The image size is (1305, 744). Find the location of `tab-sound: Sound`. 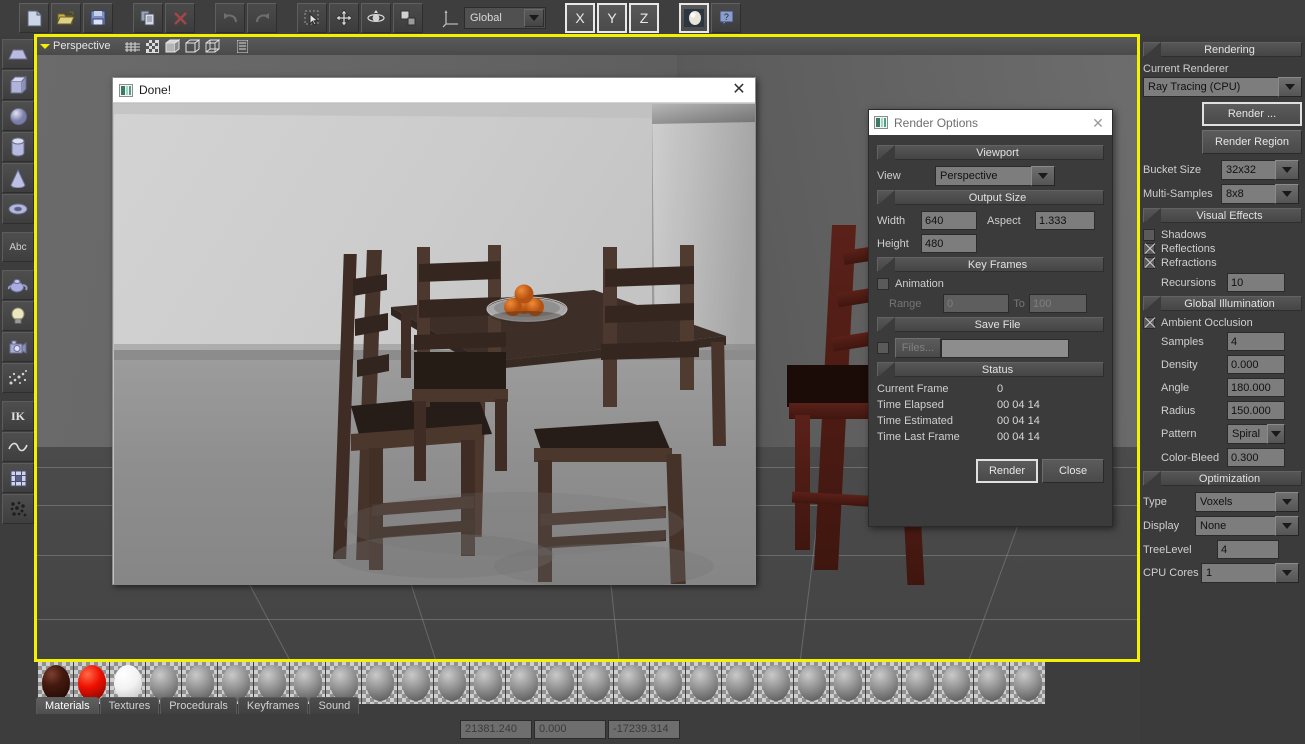

tab-sound: Sound is located at coordinates (334, 705).